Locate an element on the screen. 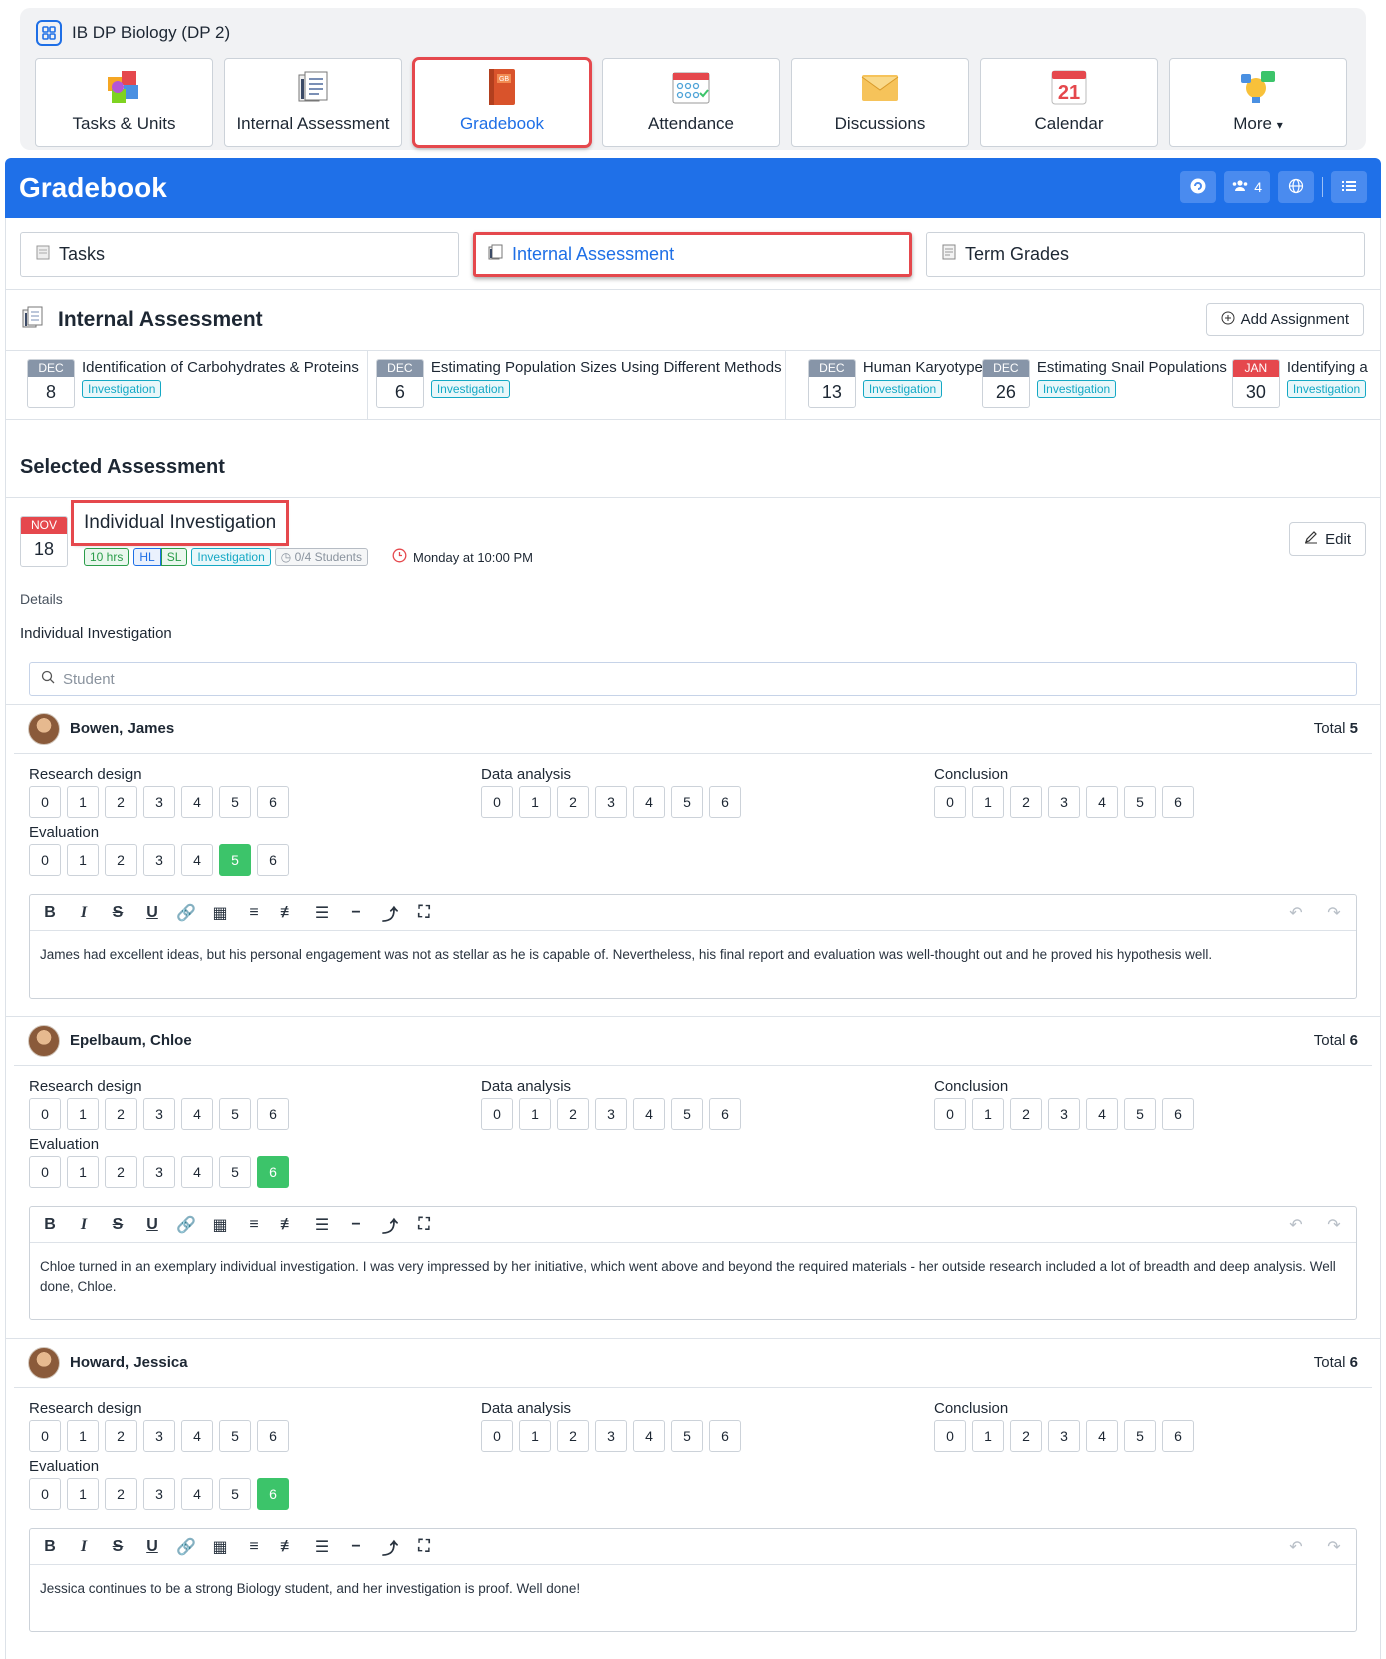 The width and height of the screenshot is (1386, 1659). tile-more: More ▾ is located at coordinates (1258, 102).